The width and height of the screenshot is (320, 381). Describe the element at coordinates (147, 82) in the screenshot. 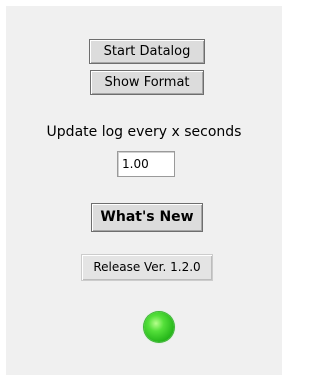

I see `show-format-button: Show Format` at that location.